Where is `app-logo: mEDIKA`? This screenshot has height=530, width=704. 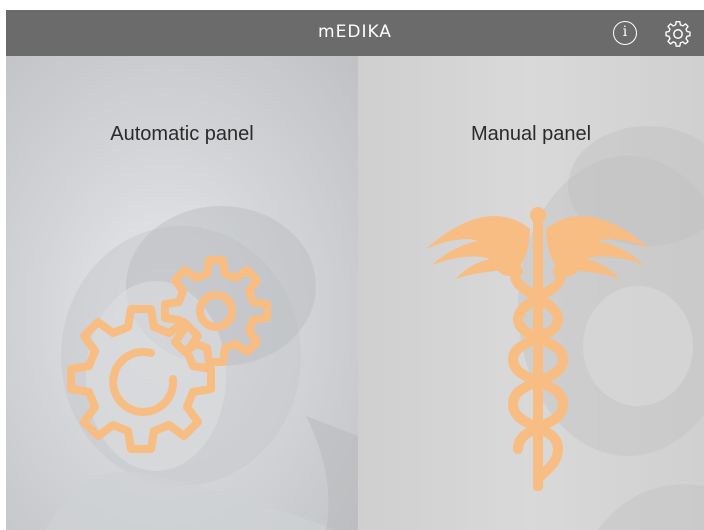 app-logo: mEDIKA is located at coordinates (355, 32).